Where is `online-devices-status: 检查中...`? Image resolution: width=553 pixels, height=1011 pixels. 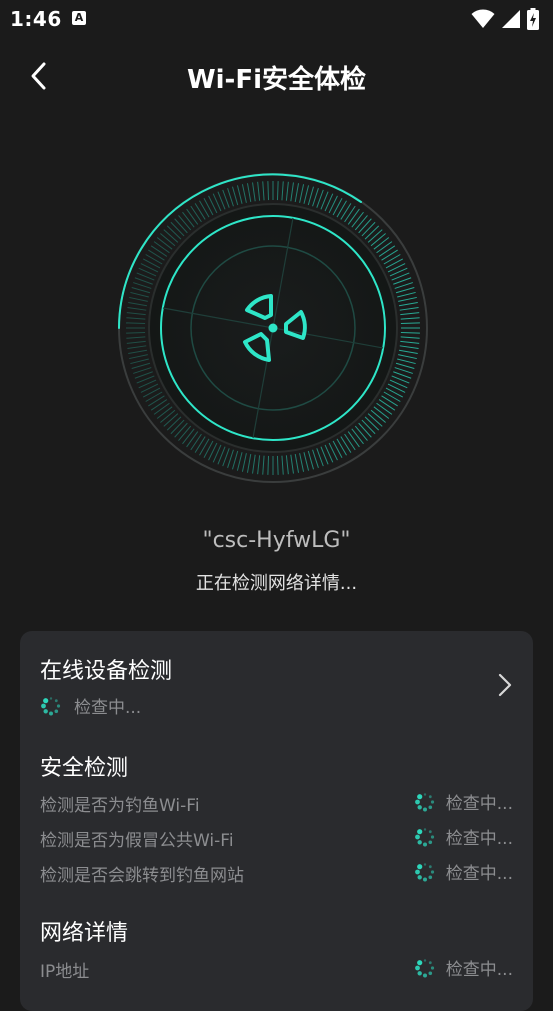
online-devices-status: 检查中... is located at coordinates (90, 705).